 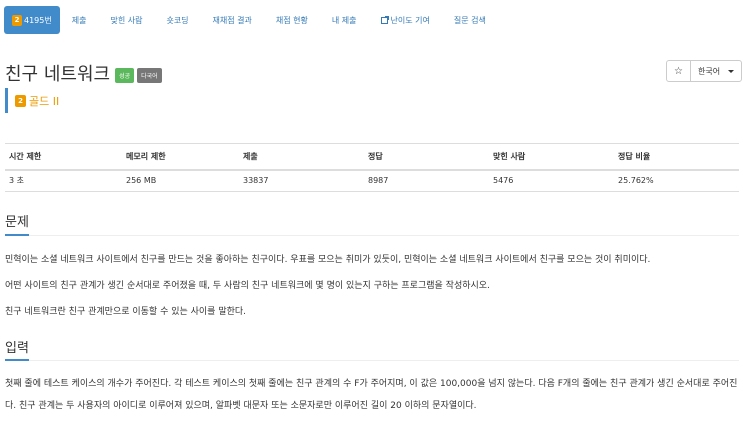 What do you see at coordinates (44, 101) in the screenshot?
I see `tier-label: 골드 II` at bounding box center [44, 101].